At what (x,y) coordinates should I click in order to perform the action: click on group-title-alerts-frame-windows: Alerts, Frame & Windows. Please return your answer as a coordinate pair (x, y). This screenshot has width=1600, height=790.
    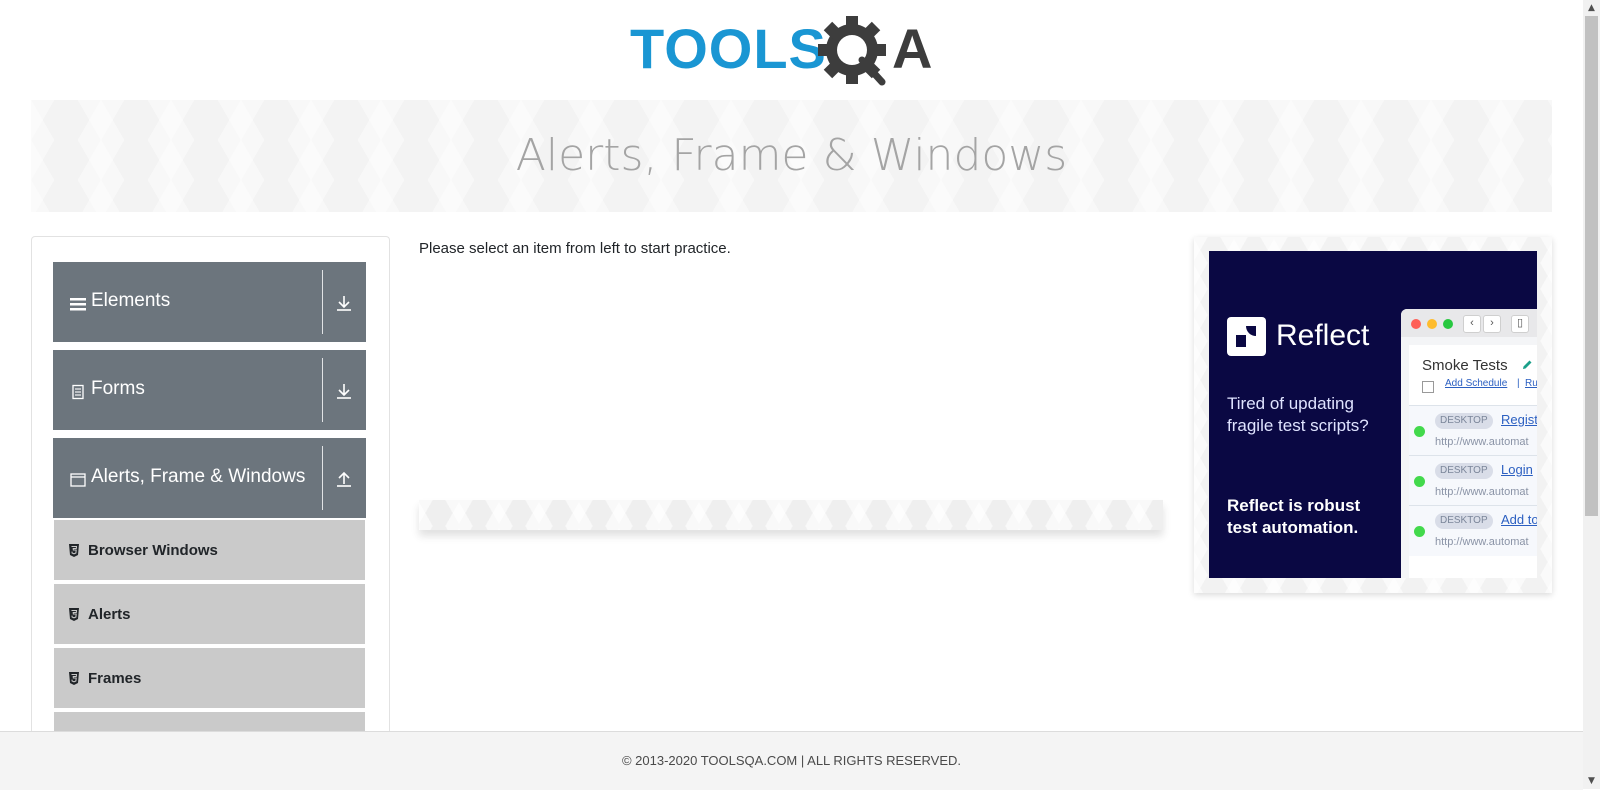
    Looking at the image, I should click on (198, 476).